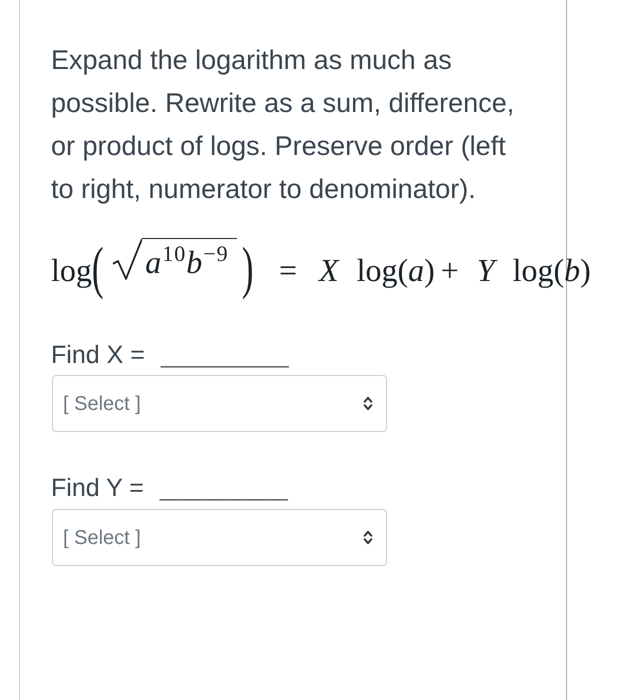 The width and height of the screenshot is (635, 700). Describe the element at coordinates (71, 270) in the screenshot. I see `log-function: log` at that location.